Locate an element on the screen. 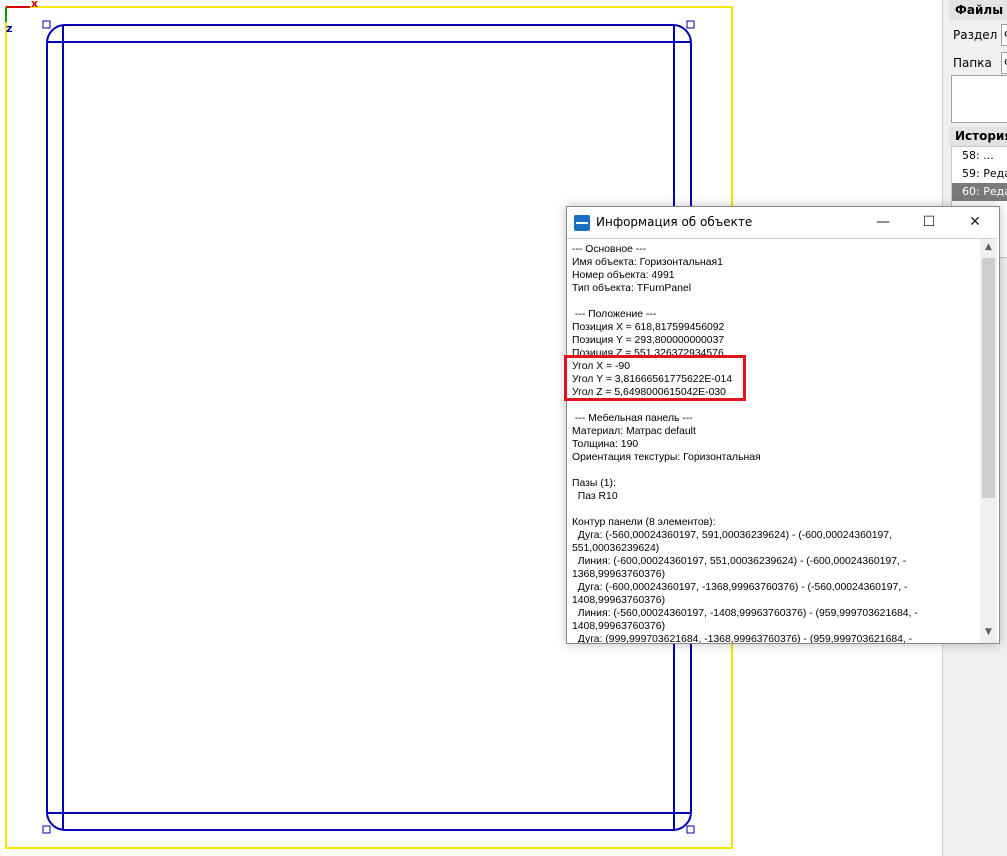  info-line: 551,00036239624) is located at coordinates (616, 548).